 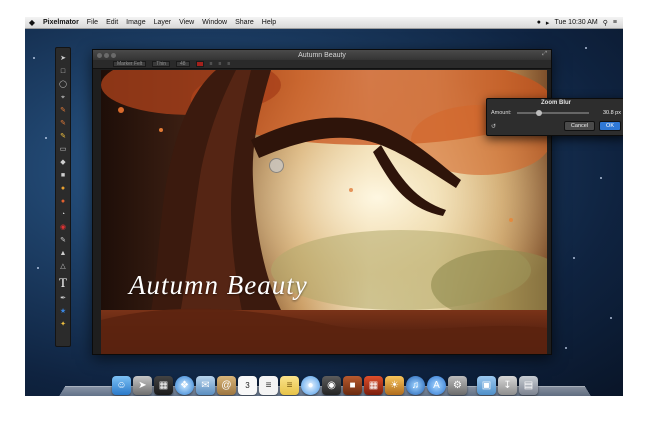 What do you see at coordinates (211, 64) in the screenshot?
I see `align-left-icon: ≡` at bounding box center [211, 64].